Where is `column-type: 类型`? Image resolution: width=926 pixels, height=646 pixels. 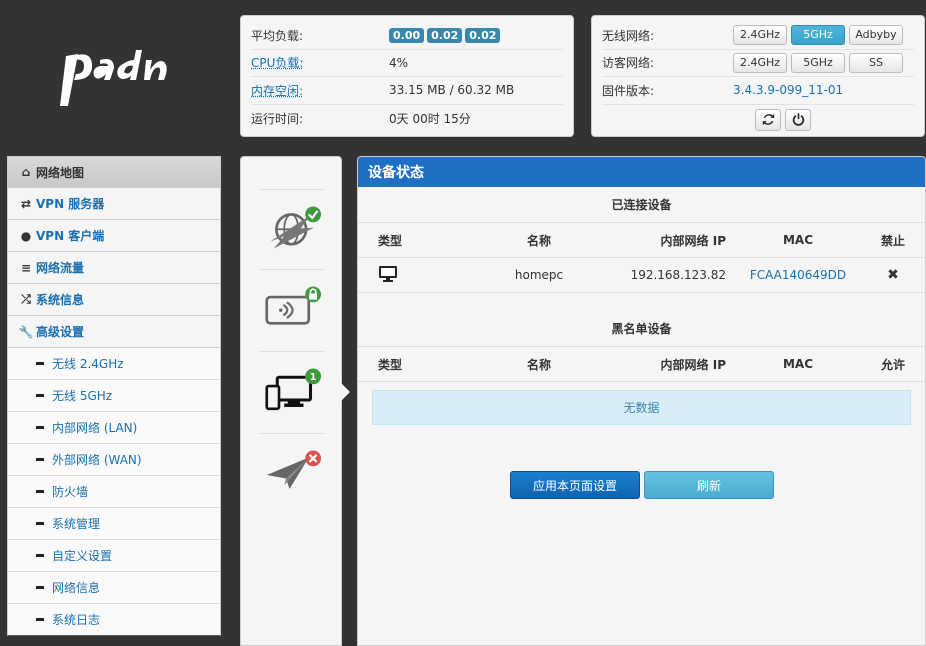 column-type: 类型 is located at coordinates (390, 240).